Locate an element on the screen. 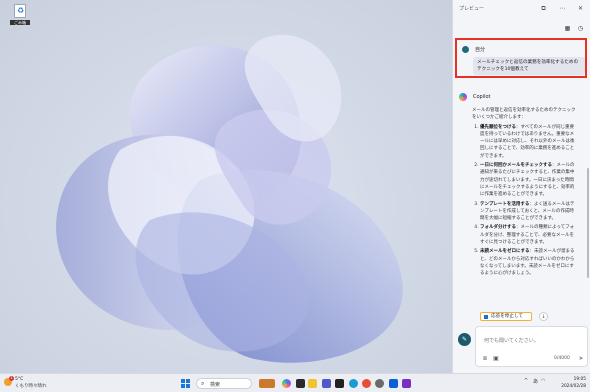 The width and height of the screenshot is (590, 392). taskbar-search: ⌕ 検索 is located at coordinates (224, 383).